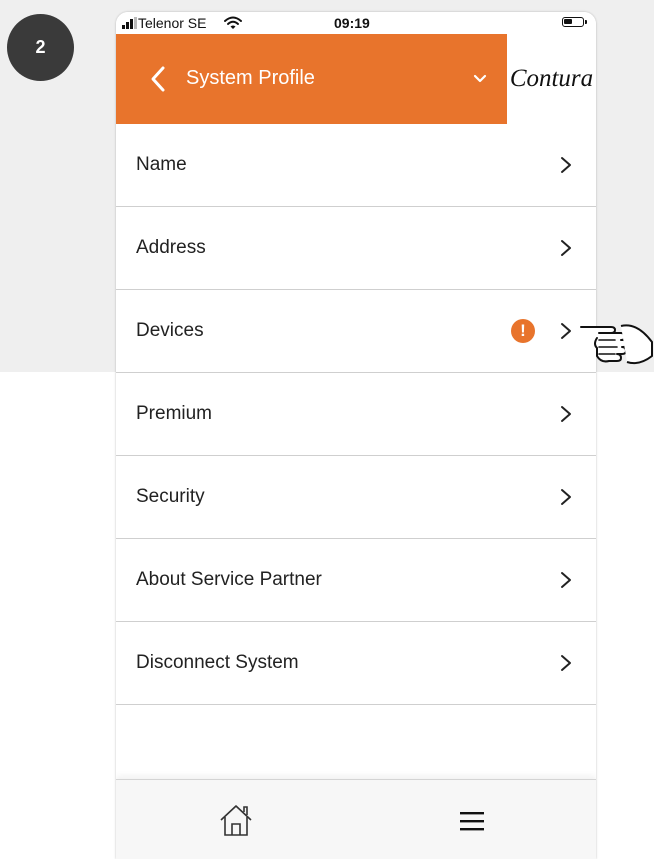 The height and width of the screenshot is (859, 654). Describe the element at coordinates (161, 164) in the screenshot. I see `menu-item-label: Name` at that location.